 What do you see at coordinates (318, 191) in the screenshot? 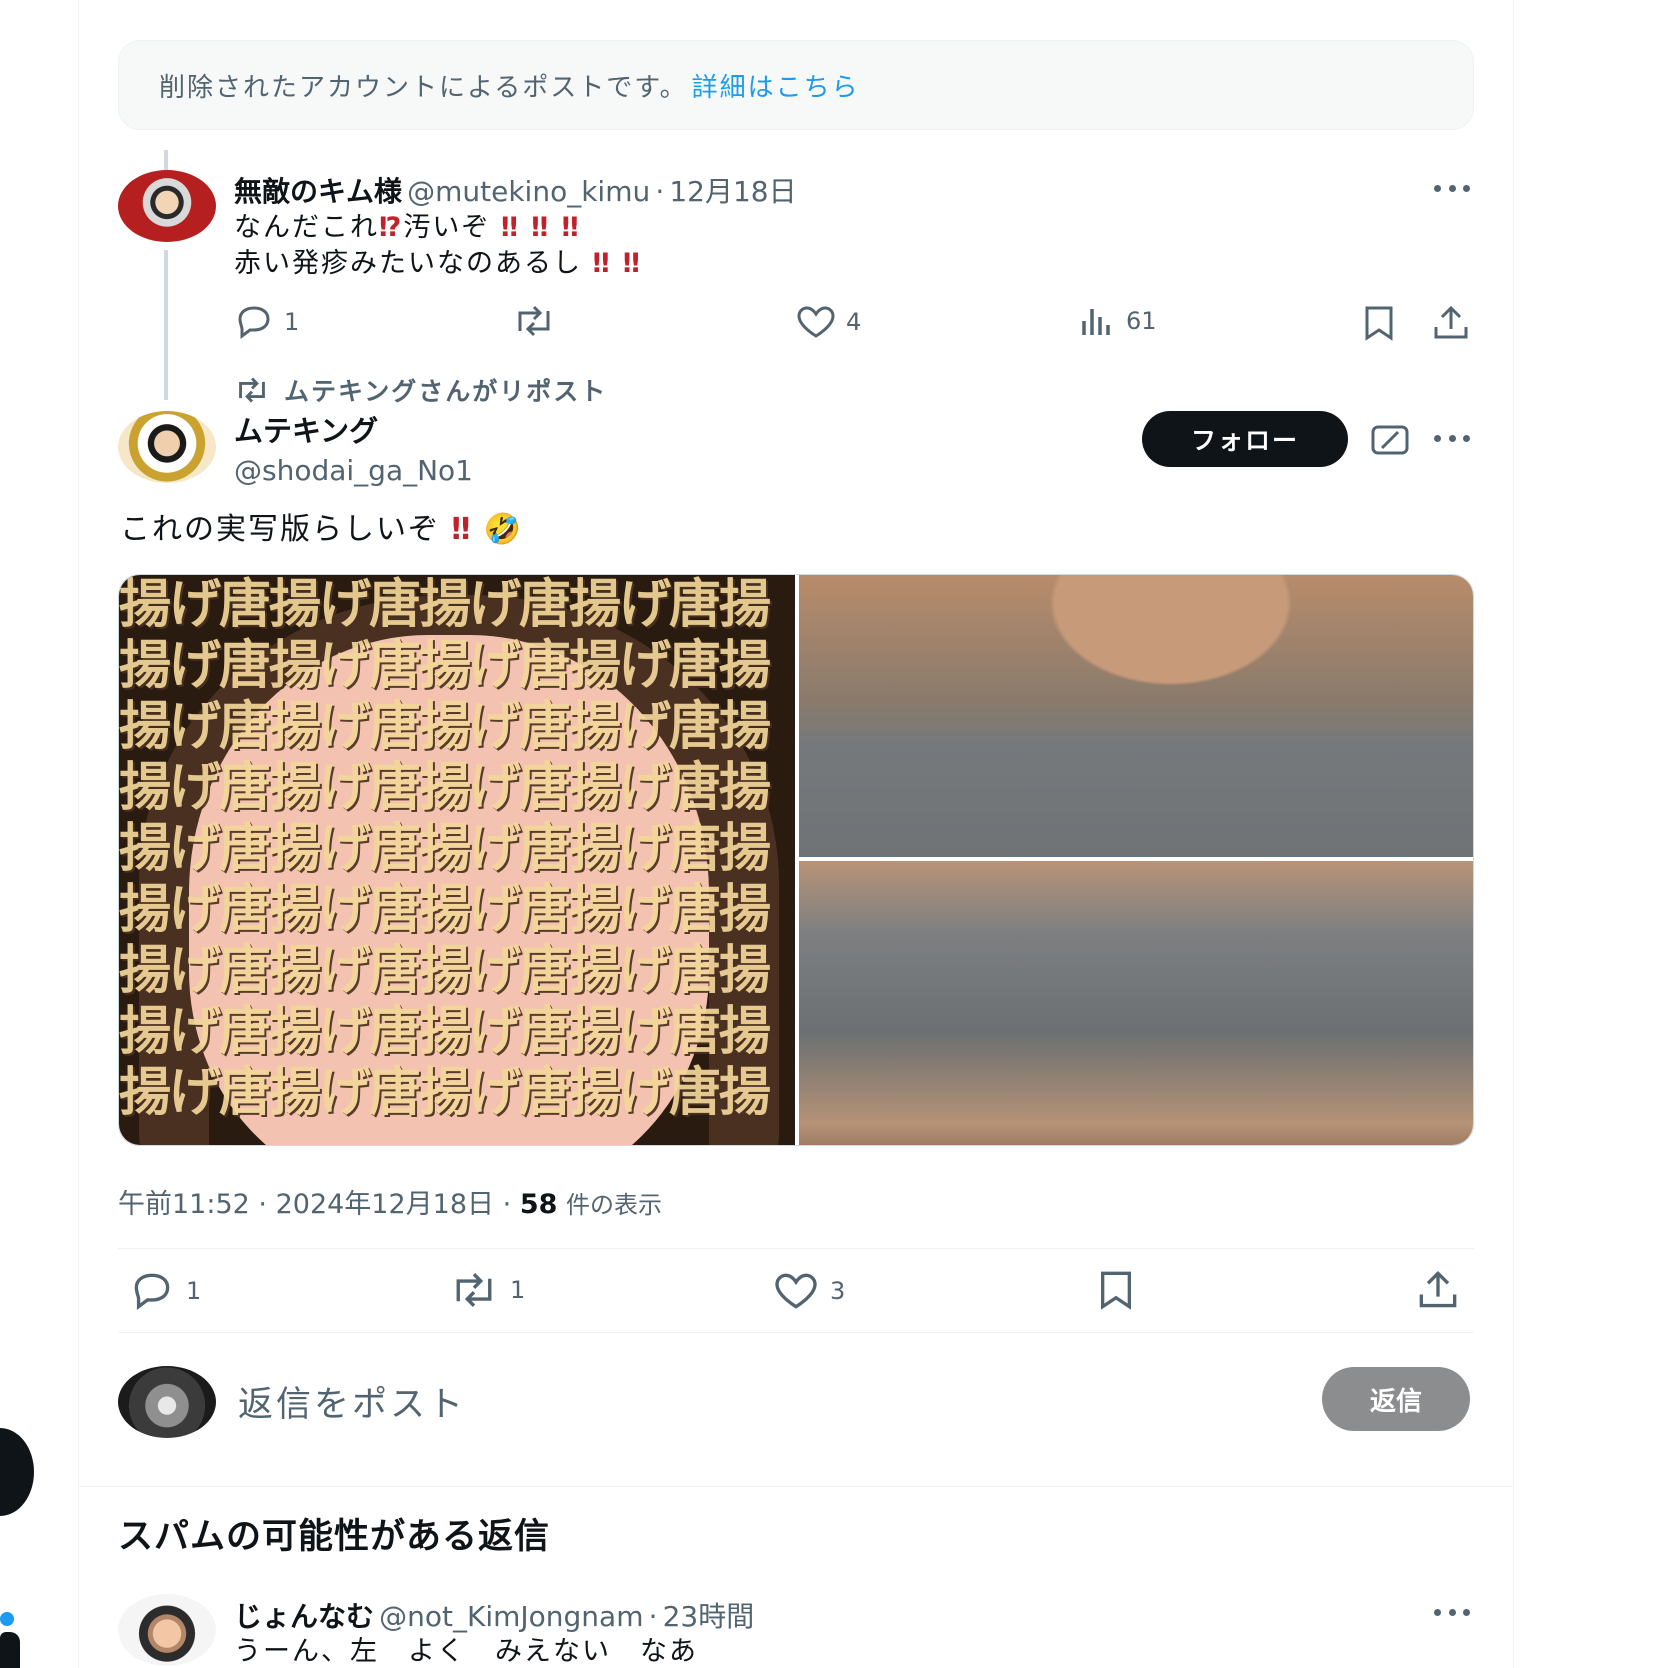
I see `display-name: 無敵のキム様` at bounding box center [318, 191].